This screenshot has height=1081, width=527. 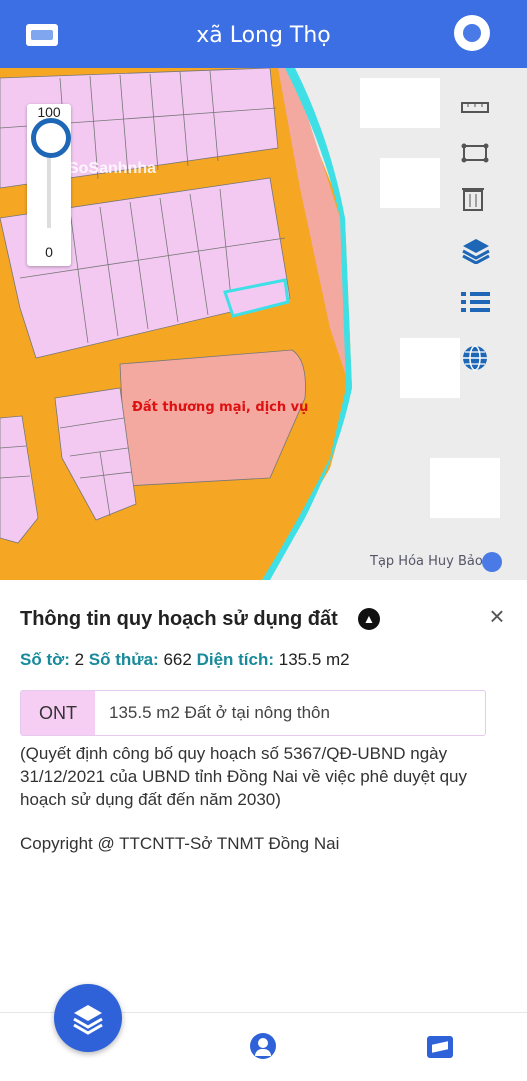 What do you see at coordinates (483, 206) in the screenshot?
I see `trash-icon` at bounding box center [483, 206].